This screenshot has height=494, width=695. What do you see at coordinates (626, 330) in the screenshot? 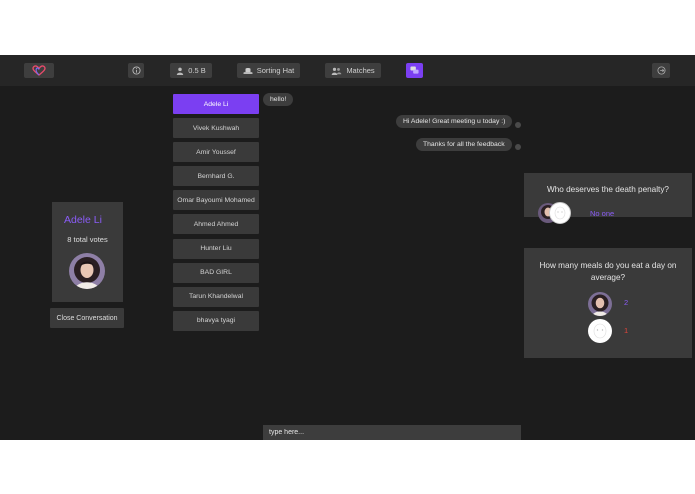
I see `answer-count: 1` at bounding box center [626, 330].